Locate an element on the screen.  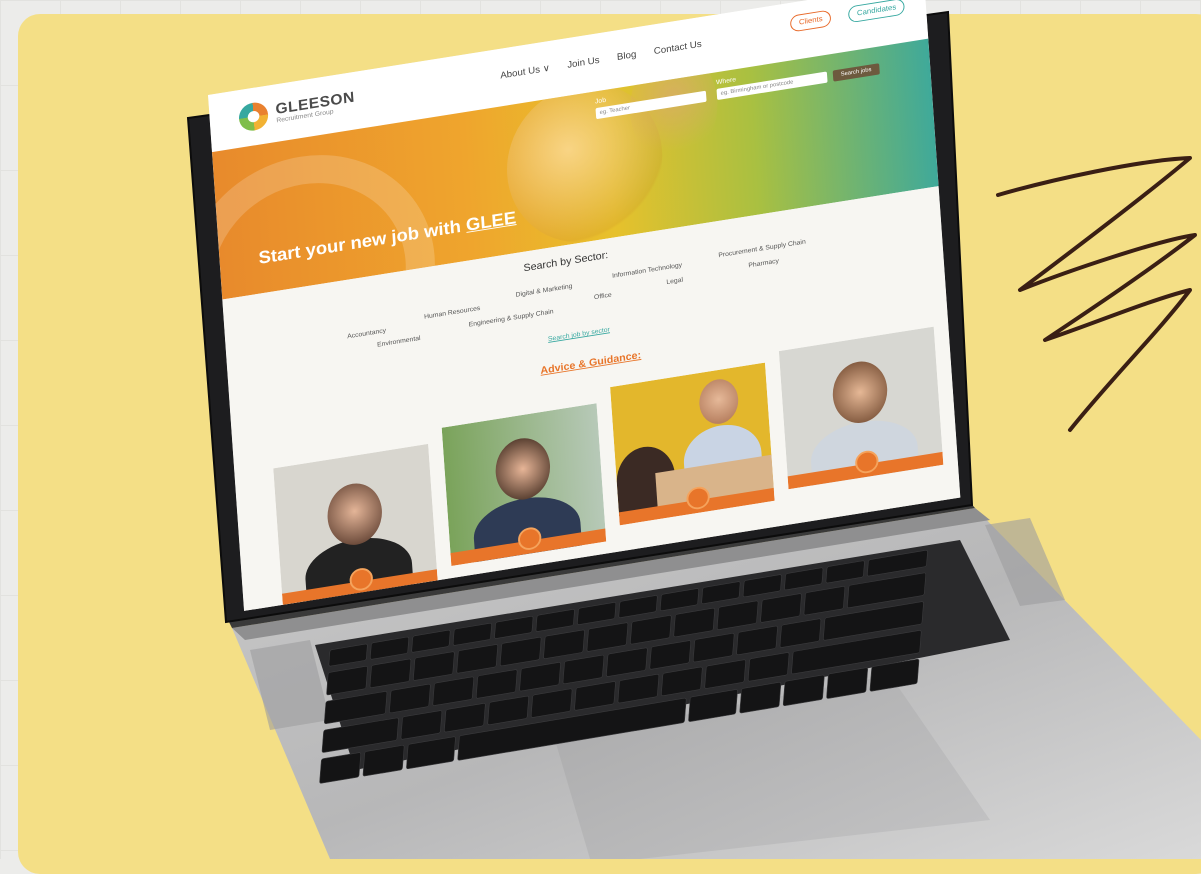
sector-legal: Legal is located at coordinates (674, 281).